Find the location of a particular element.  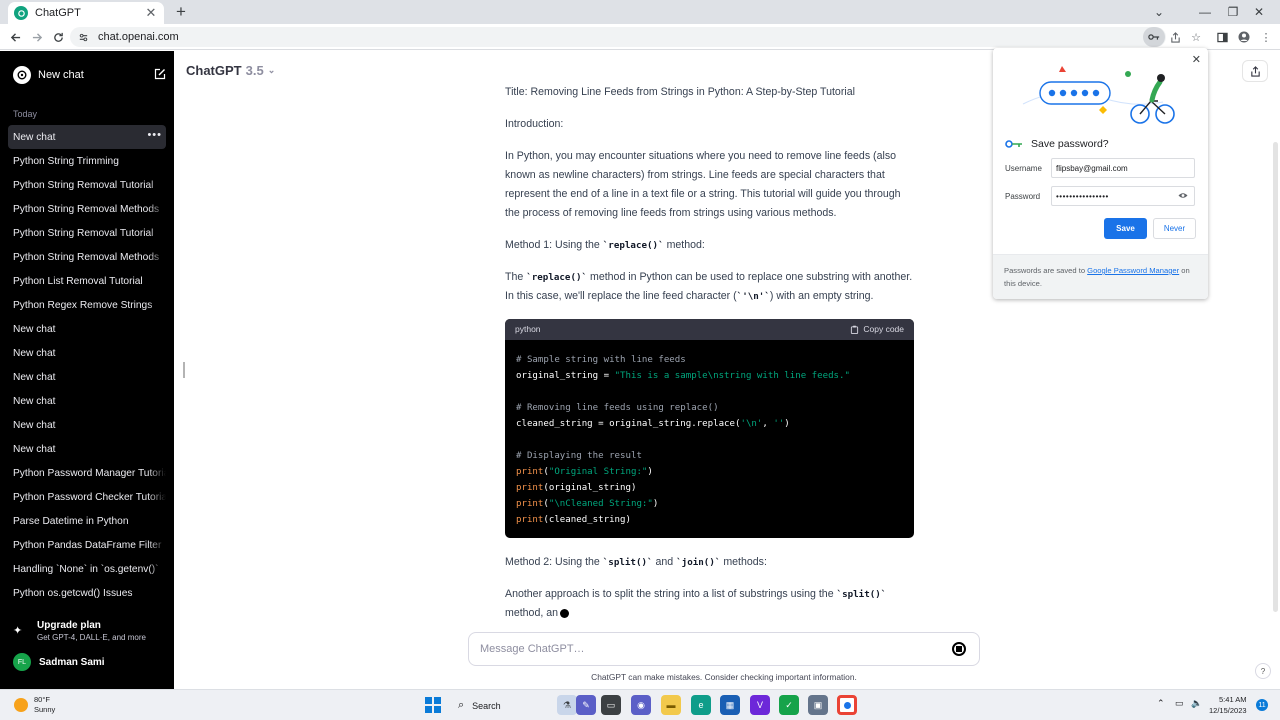

inline-code: `replace()` is located at coordinates (557, 277).